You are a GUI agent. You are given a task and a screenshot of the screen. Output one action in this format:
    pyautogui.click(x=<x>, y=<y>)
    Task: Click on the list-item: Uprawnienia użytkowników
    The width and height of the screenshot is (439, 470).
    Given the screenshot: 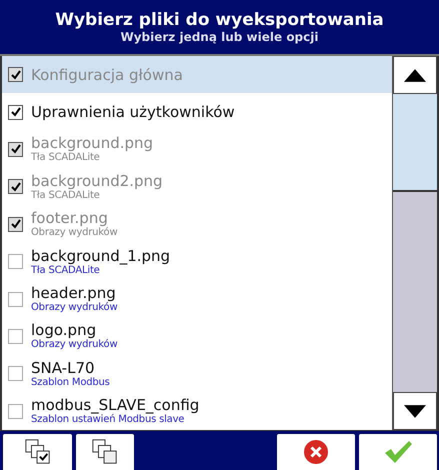 What is the action you would take?
    pyautogui.click(x=197, y=112)
    